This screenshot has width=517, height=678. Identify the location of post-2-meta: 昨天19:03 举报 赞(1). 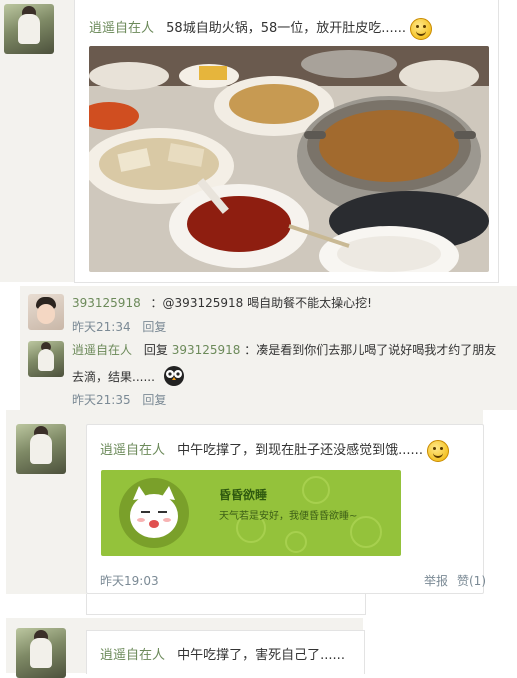
(293, 580).